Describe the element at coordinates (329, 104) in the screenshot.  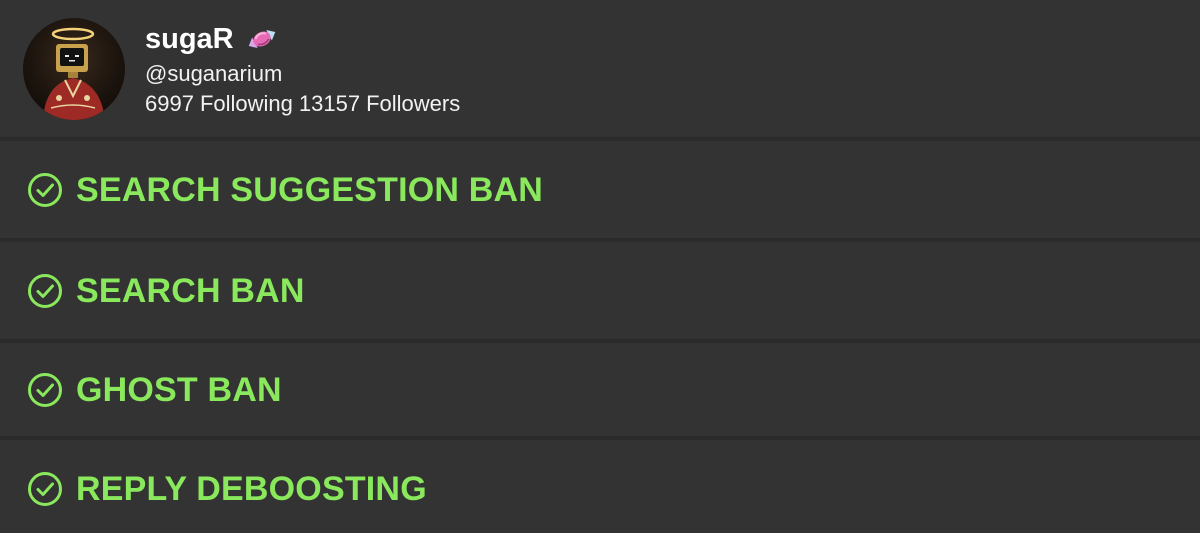
I see `followers-count: 13157` at that location.